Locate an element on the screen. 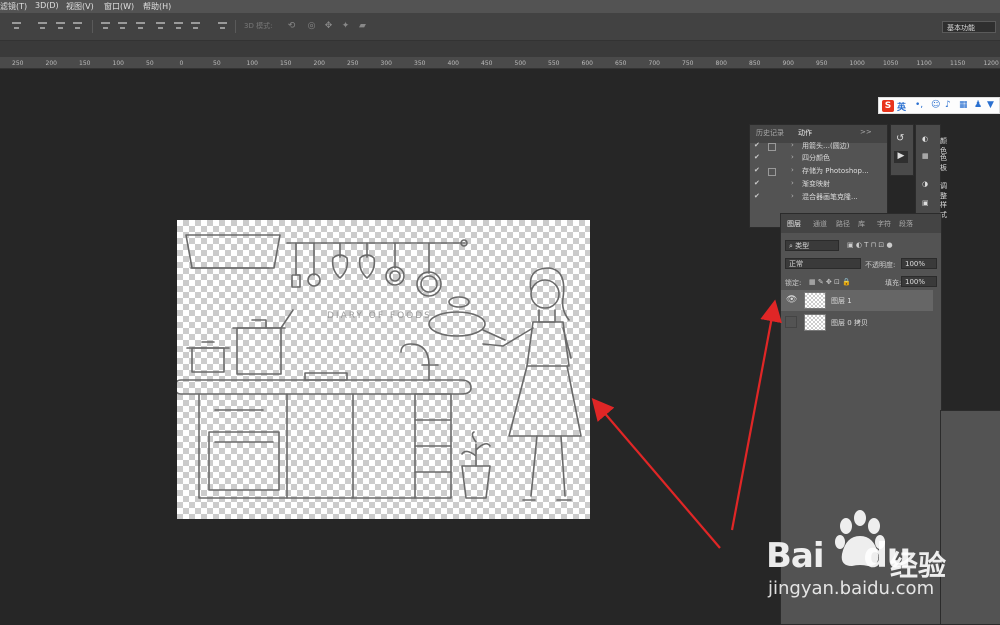  watermark-brand: Bai is located at coordinates (795, 556).